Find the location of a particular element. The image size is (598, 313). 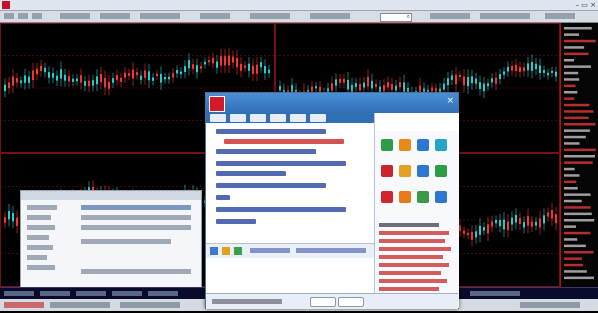

right-quote-panel is located at coordinates (579, 155).